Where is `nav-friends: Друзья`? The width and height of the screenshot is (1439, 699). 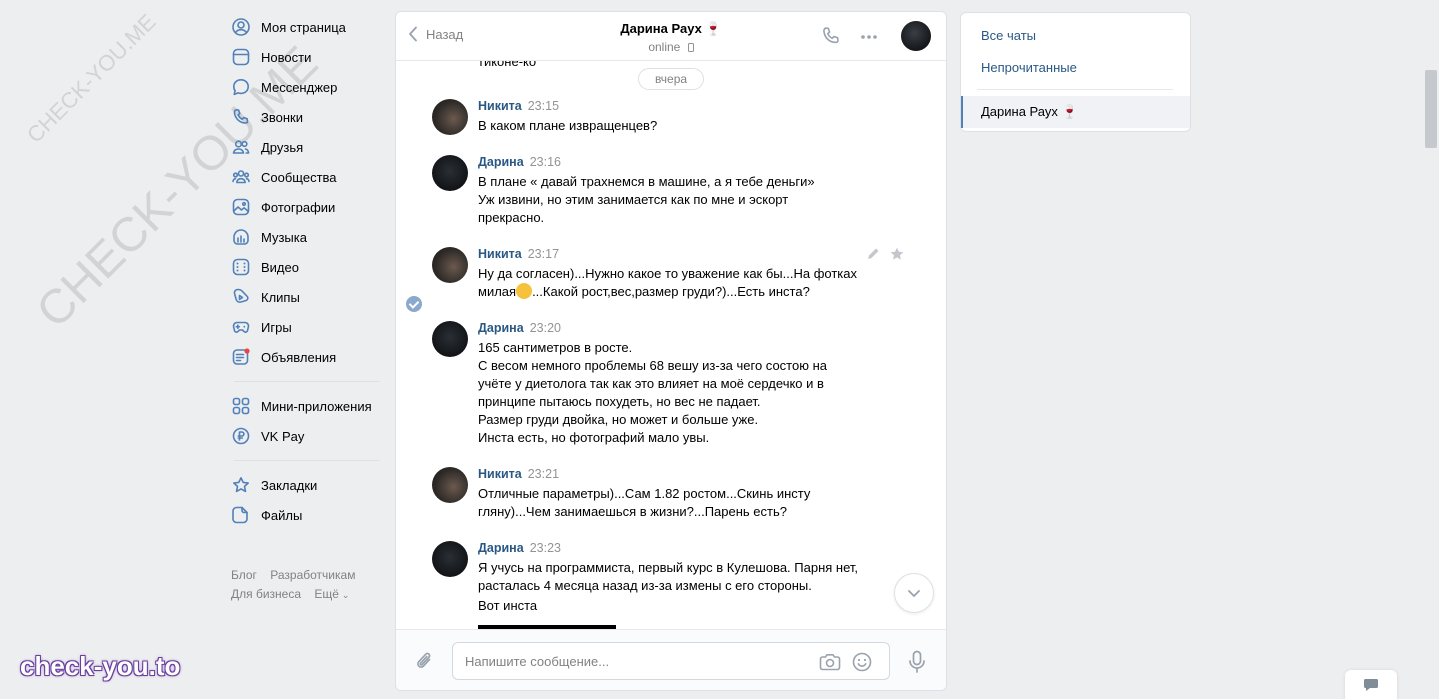 nav-friends: Друзья is located at coordinates (306, 147).